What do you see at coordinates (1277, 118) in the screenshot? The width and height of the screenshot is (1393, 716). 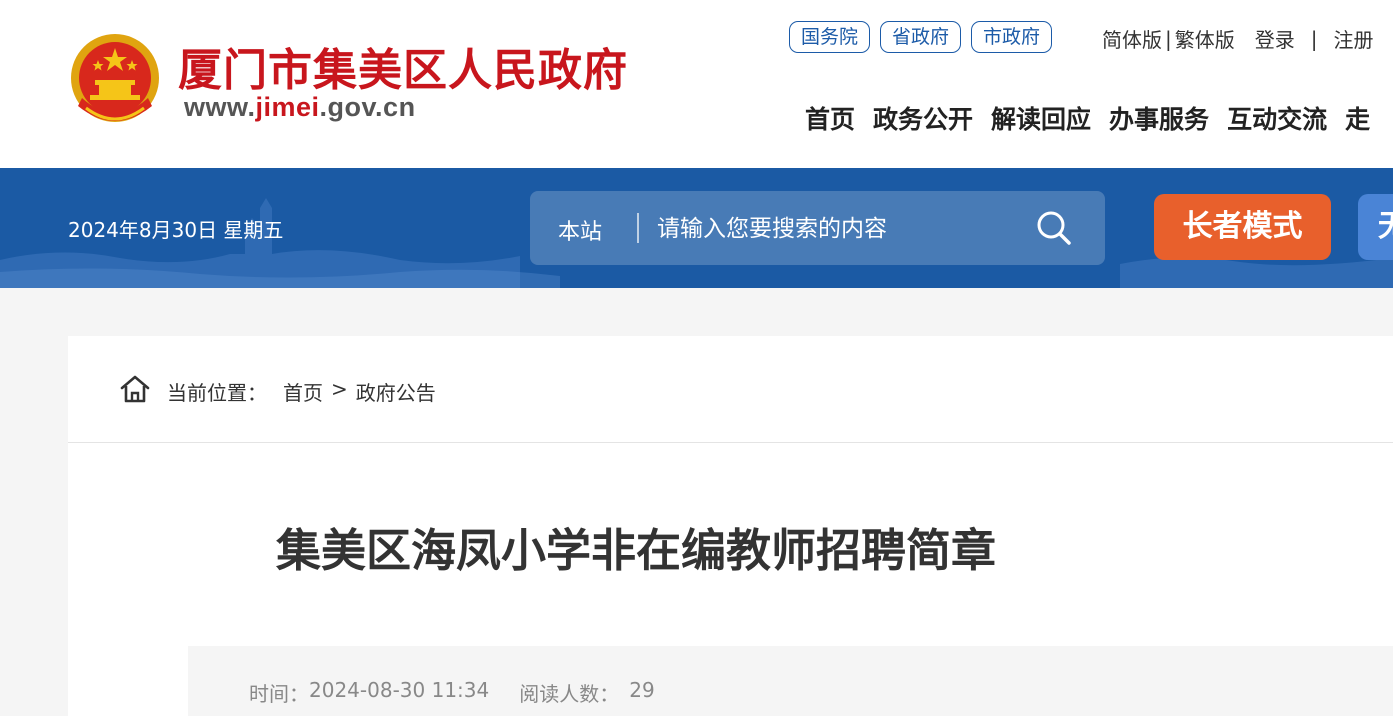 I see `nav-interaction: 互动交流` at bounding box center [1277, 118].